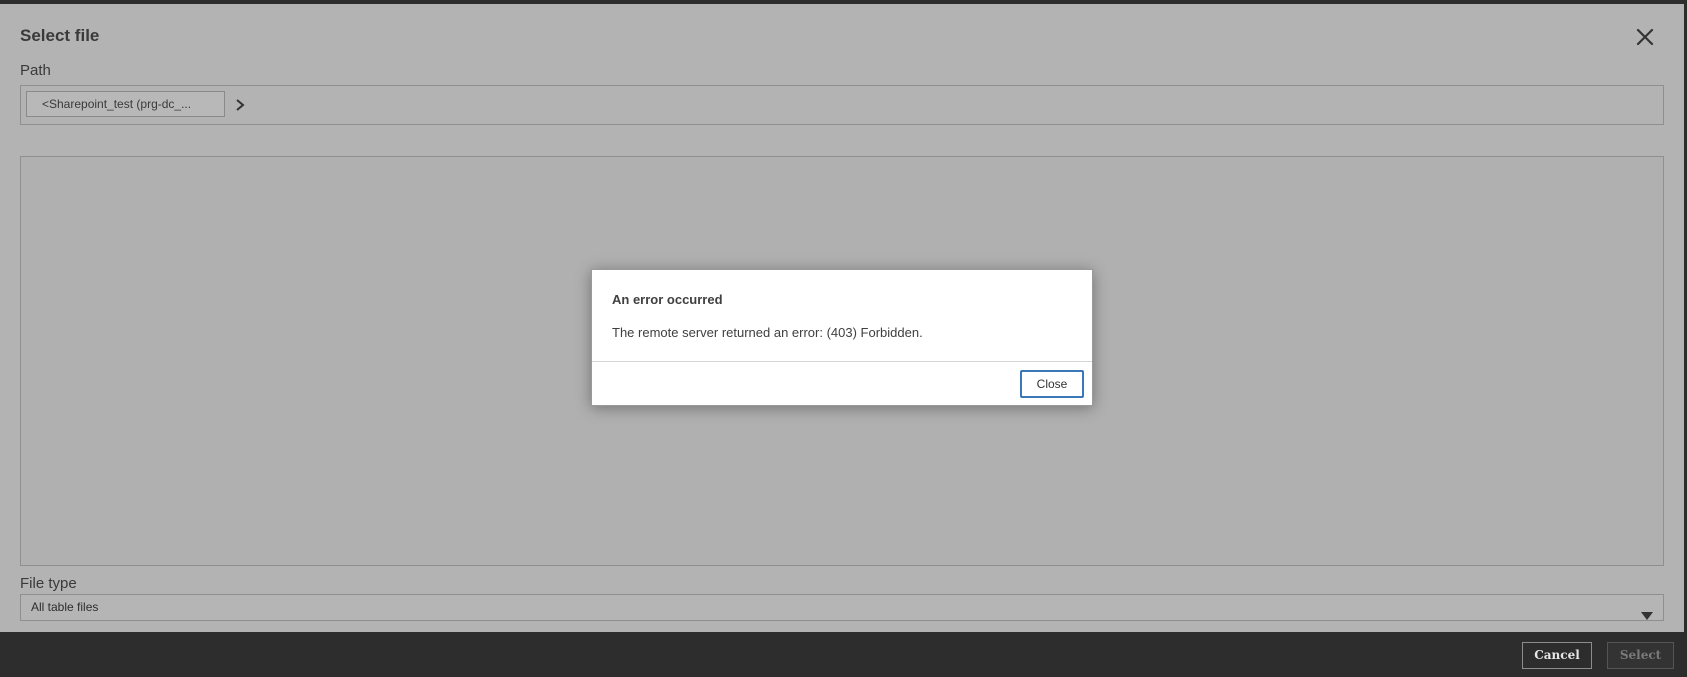 This screenshot has width=1687, height=677. Describe the element at coordinates (65, 607) in the screenshot. I see `file-type-value: All table files` at that location.